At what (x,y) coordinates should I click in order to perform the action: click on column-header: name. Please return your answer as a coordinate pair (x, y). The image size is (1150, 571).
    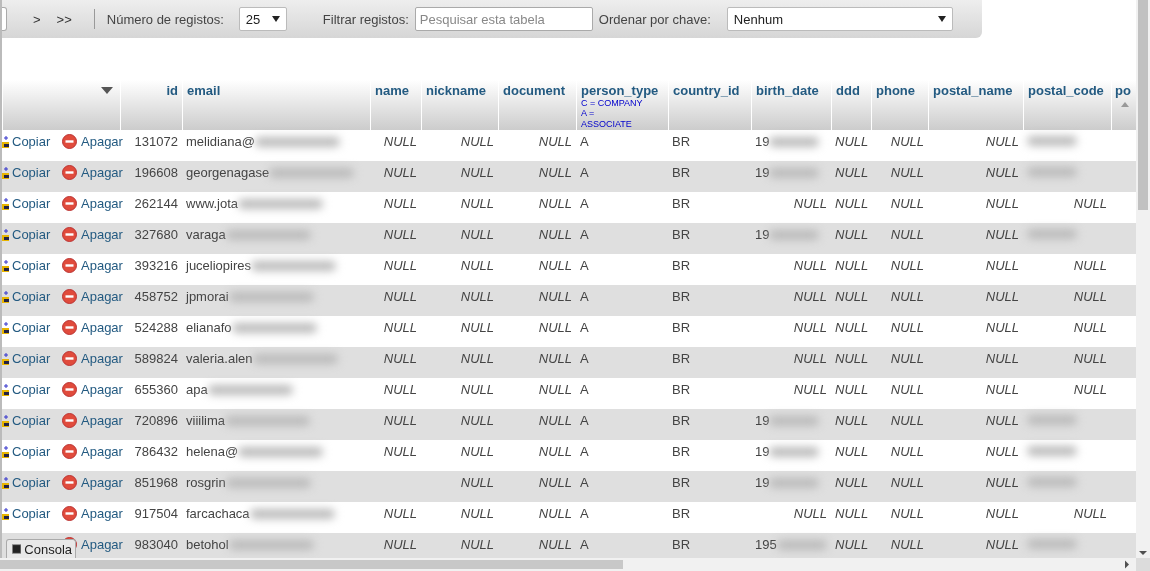
    Looking at the image, I should click on (392, 90).